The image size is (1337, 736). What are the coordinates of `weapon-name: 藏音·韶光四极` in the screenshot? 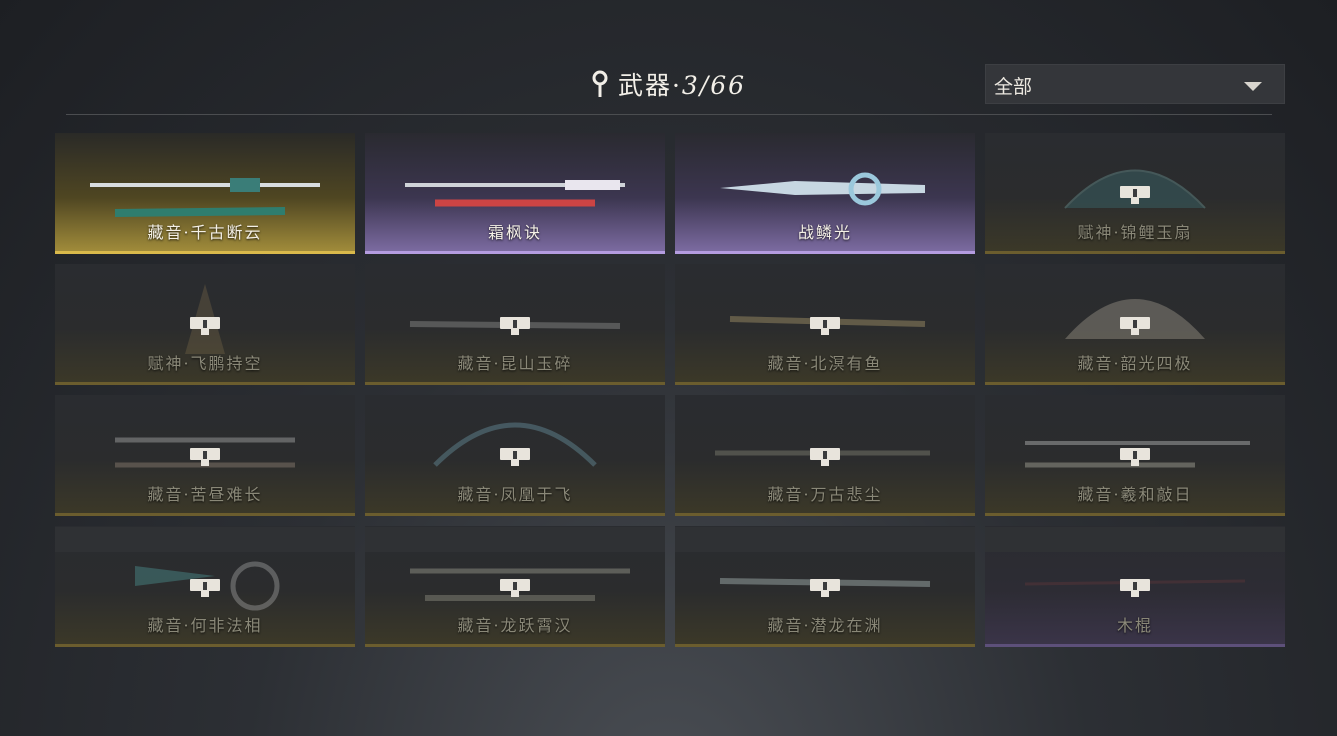 It's located at (1135, 363).